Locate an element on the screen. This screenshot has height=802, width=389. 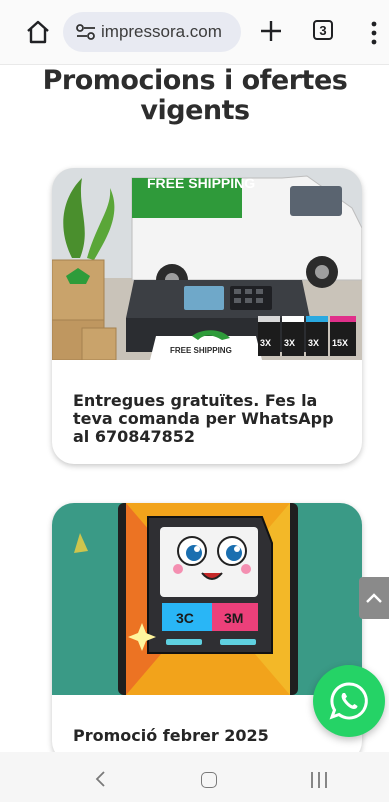
more-menu-icon is located at coordinates (374, 33).